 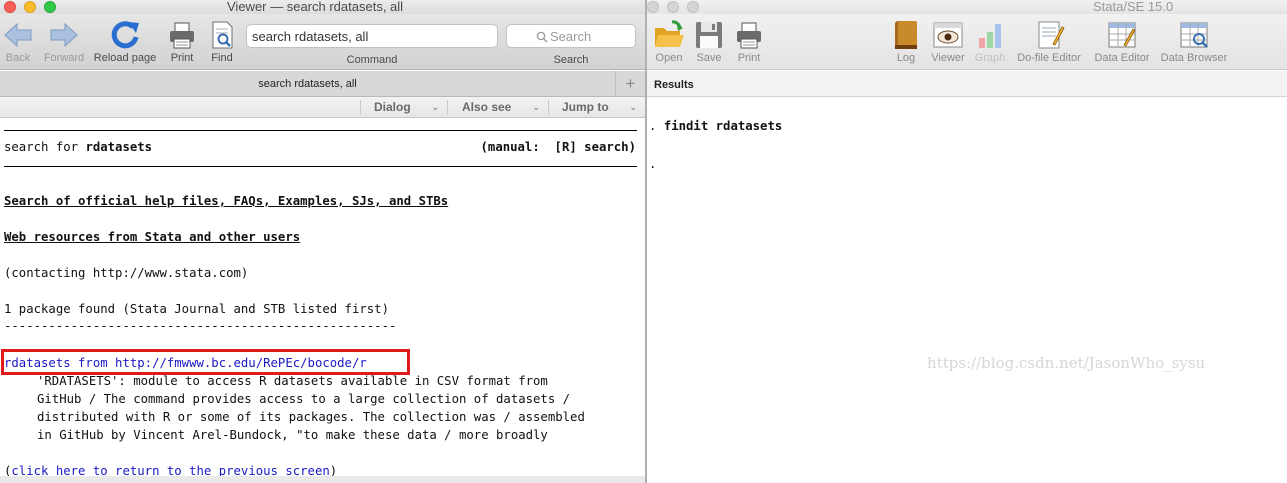 What do you see at coordinates (372, 36) in the screenshot?
I see `command-input` at bounding box center [372, 36].